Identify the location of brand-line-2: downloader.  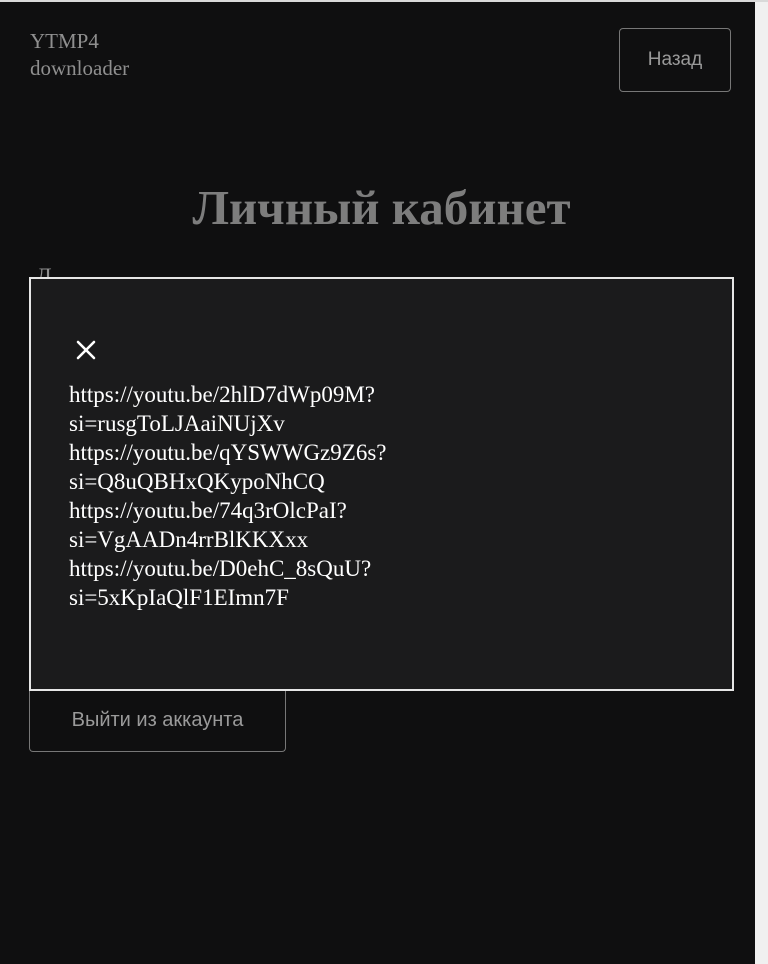
(80, 68).